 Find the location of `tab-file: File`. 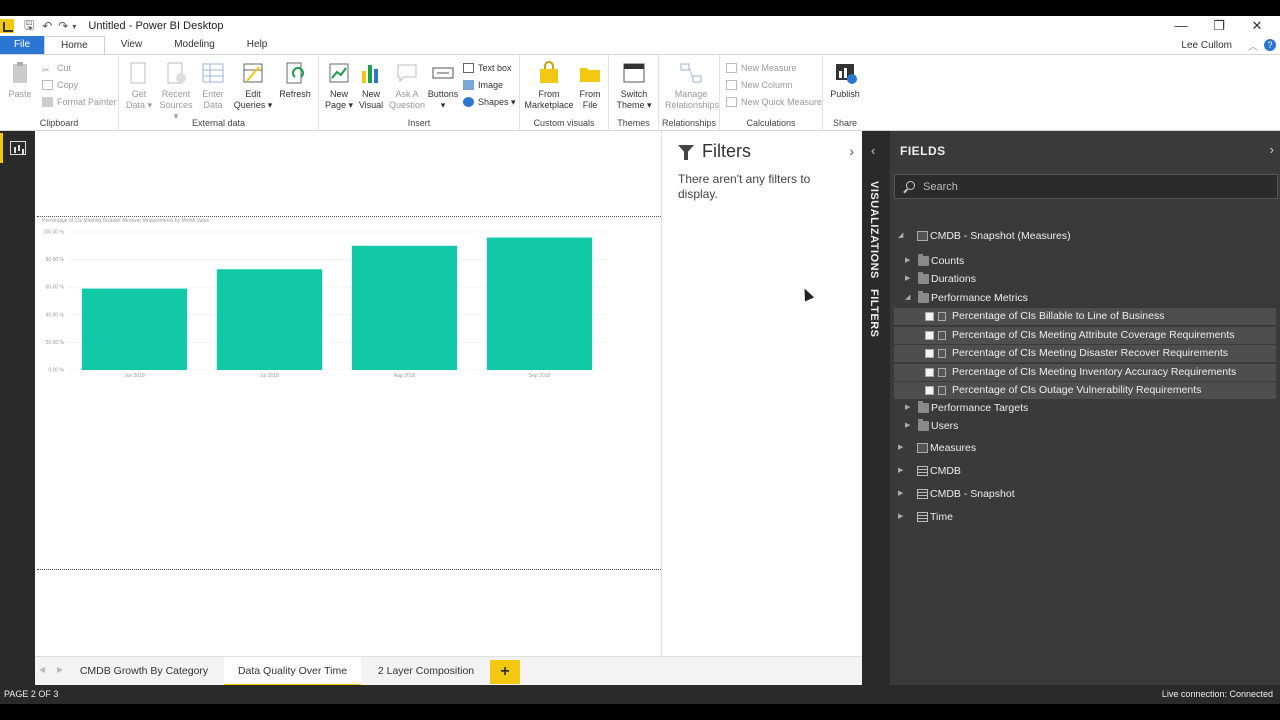

tab-file: File is located at coordinates (22, 45).